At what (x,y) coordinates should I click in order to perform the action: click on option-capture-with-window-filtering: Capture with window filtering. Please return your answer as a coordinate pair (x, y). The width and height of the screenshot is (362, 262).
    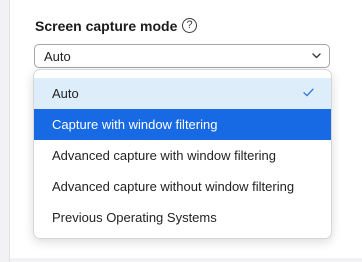
    Looking at the image, I should click on (182, 124).